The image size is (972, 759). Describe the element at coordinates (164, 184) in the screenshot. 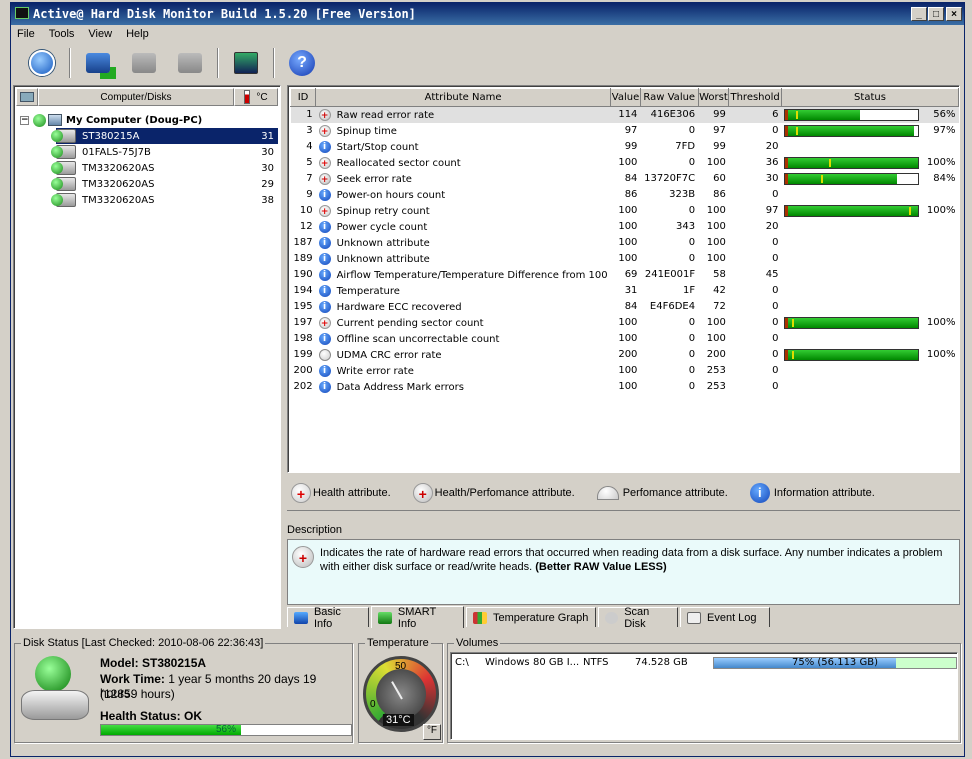

I see `tree-disk-item: TM3320620AS 29` at that location.